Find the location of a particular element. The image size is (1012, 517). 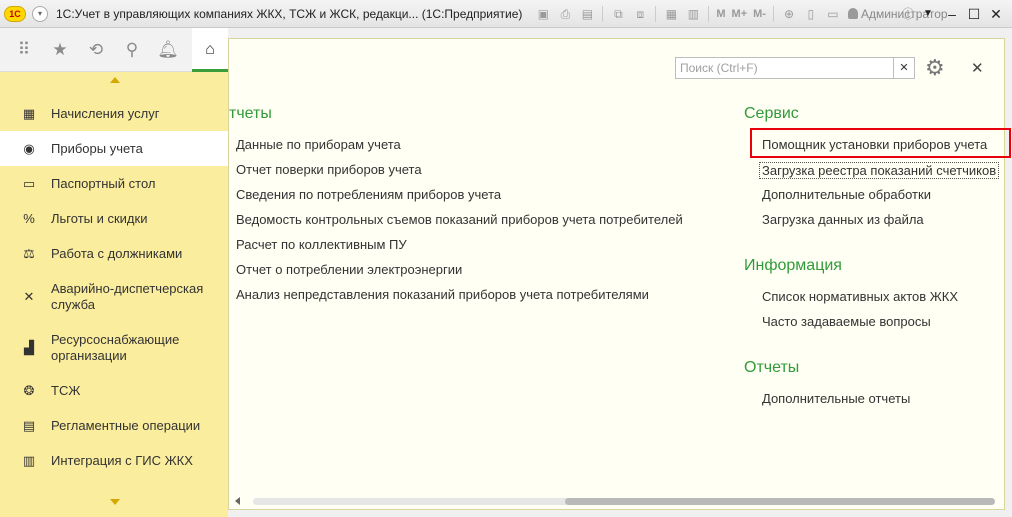

scroll-up-icon is located at coordinates (115, 80).